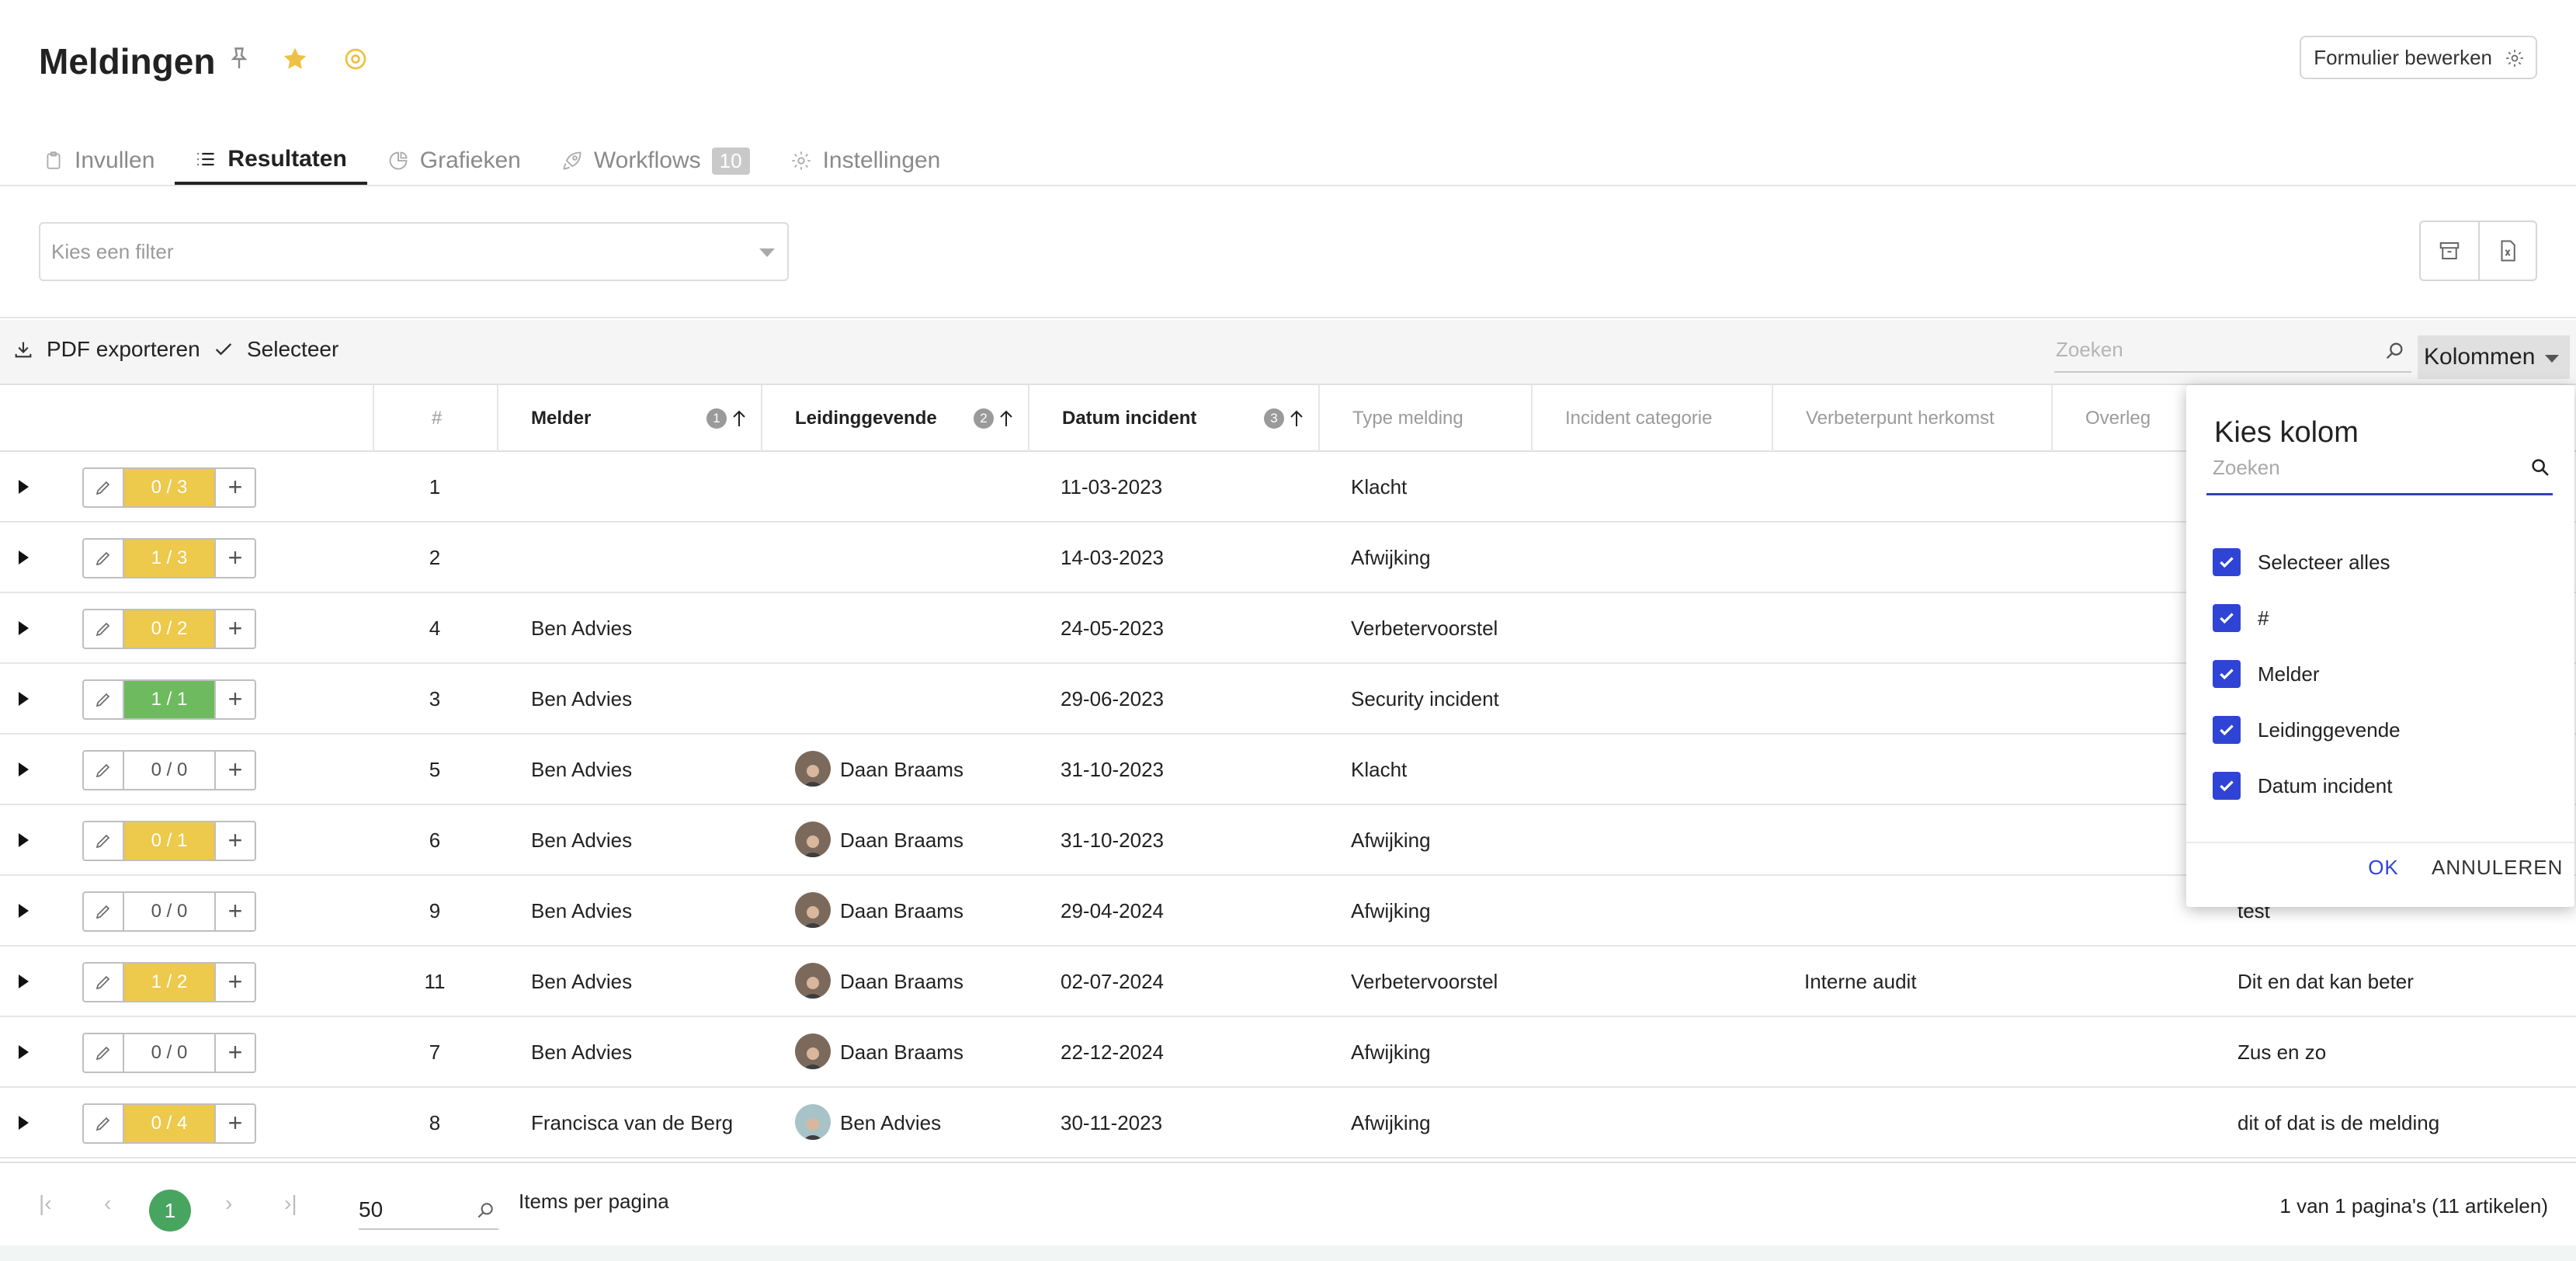 This screenshot has height=1261, width=2576. What do you see at coordinates (2449, 251) in the screenshot?
I see `archive-button` at bounding box center [2449, 251].